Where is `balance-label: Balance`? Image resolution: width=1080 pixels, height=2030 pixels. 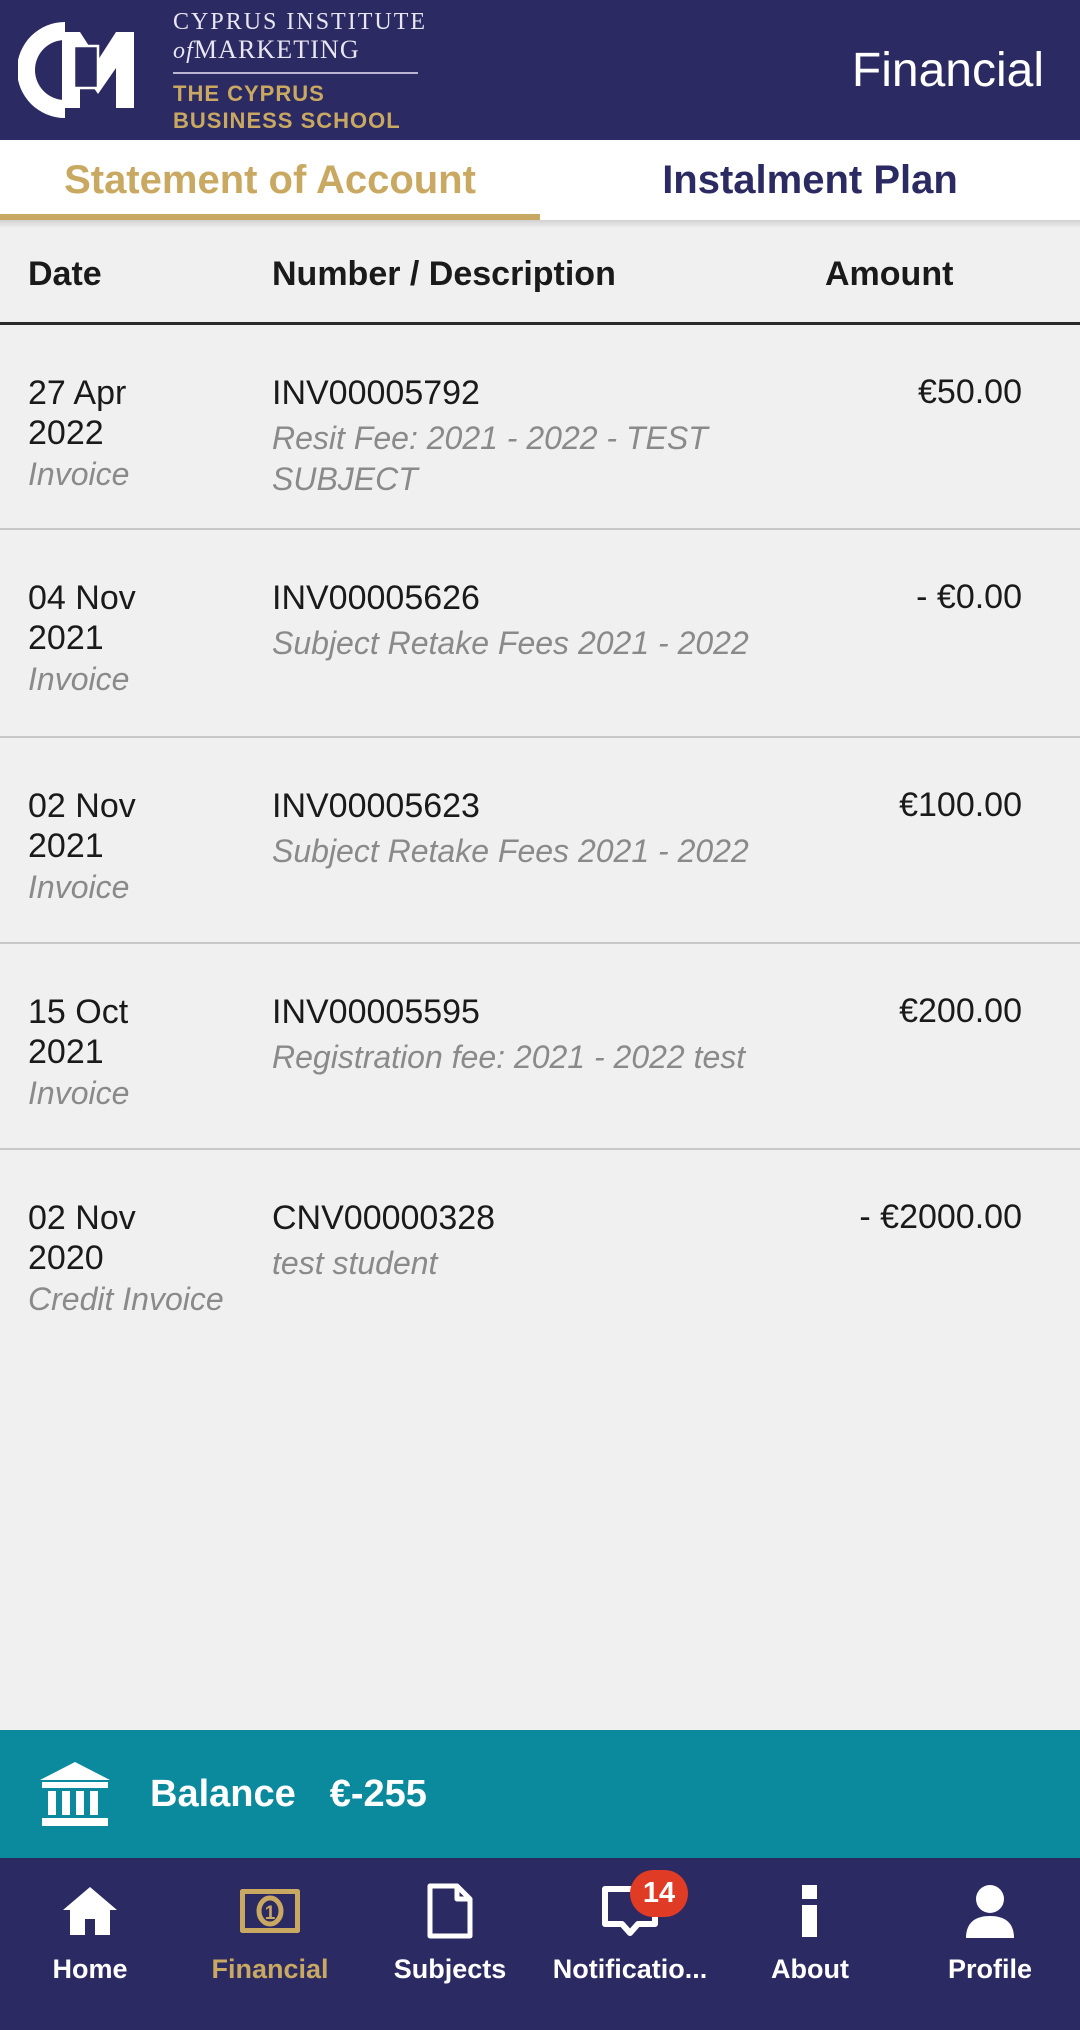 balance-label: Balance is located at coordinates (223, 1793).